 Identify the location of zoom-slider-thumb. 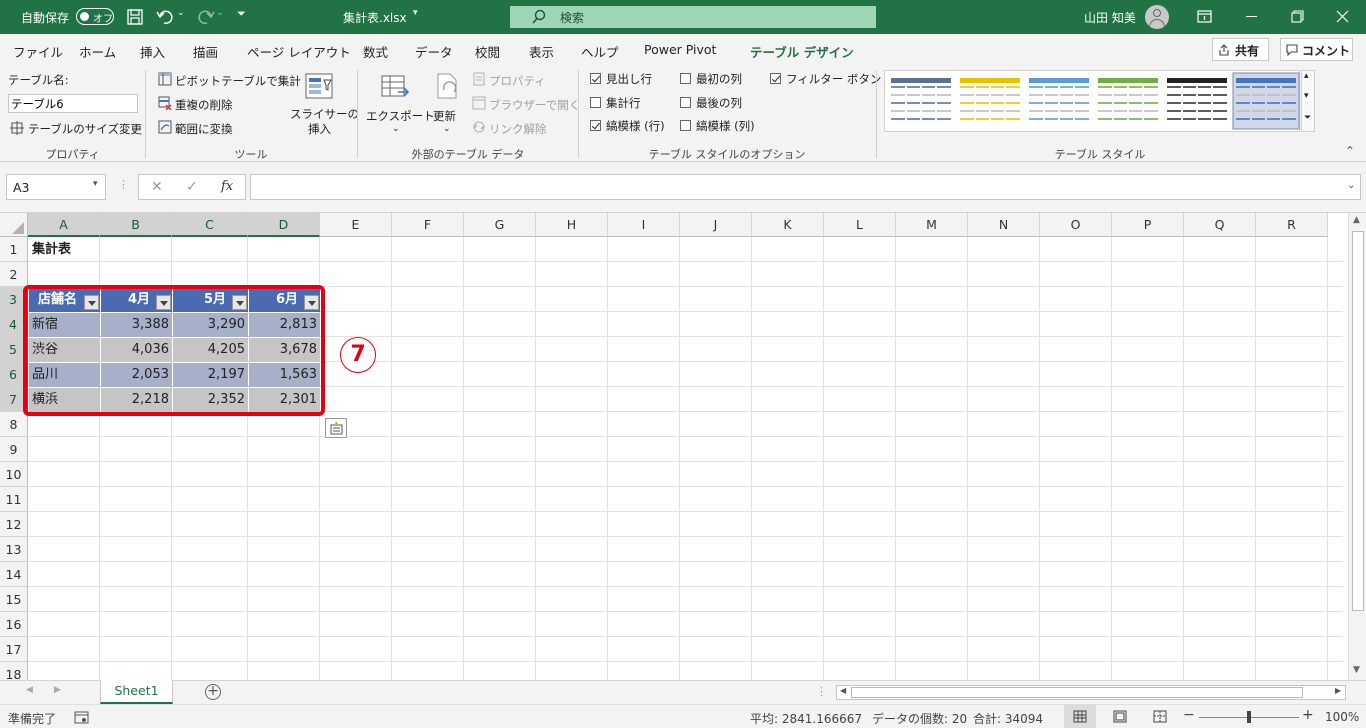
(1249, 717).